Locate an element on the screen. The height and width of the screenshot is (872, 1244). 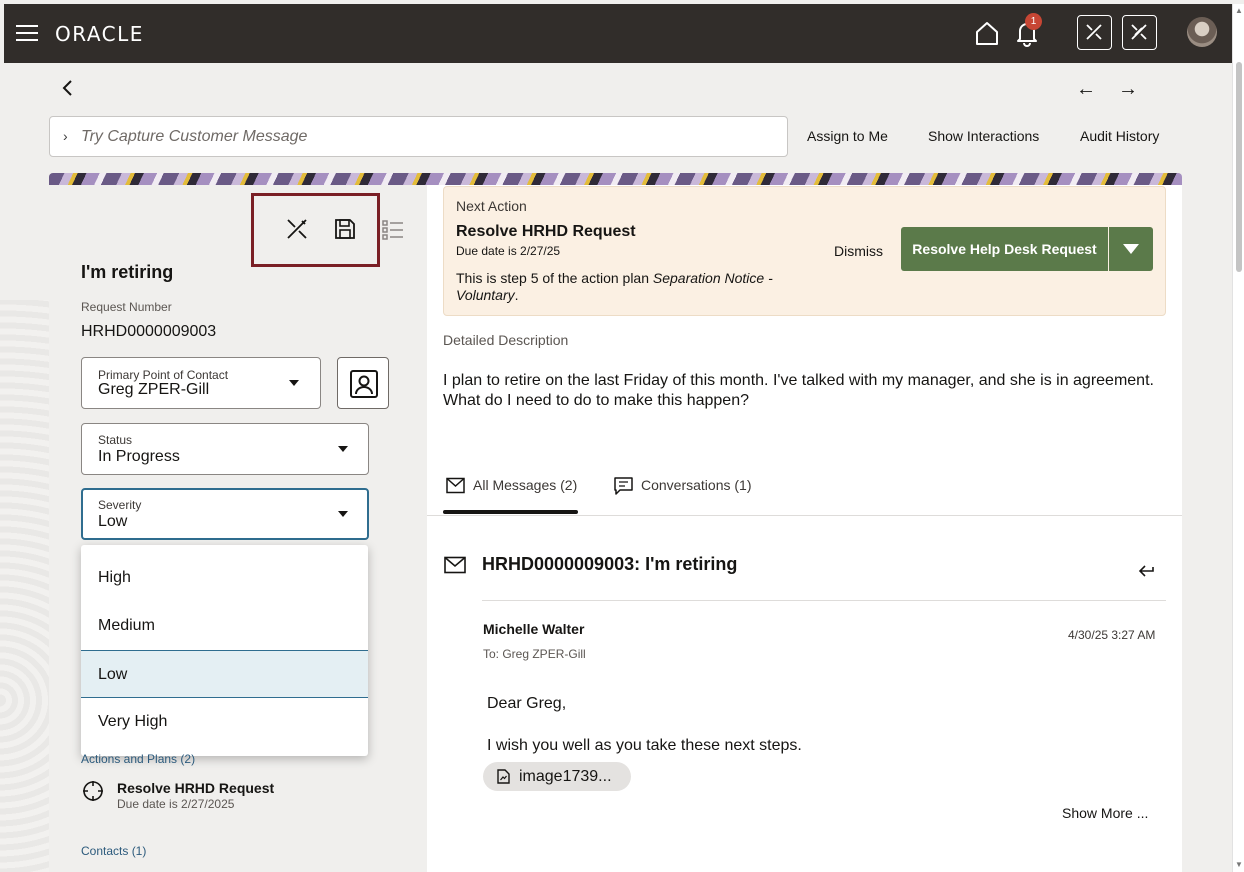
severity-dropdown-list: High Medium Low Very High is located at coordinates (224, 650).